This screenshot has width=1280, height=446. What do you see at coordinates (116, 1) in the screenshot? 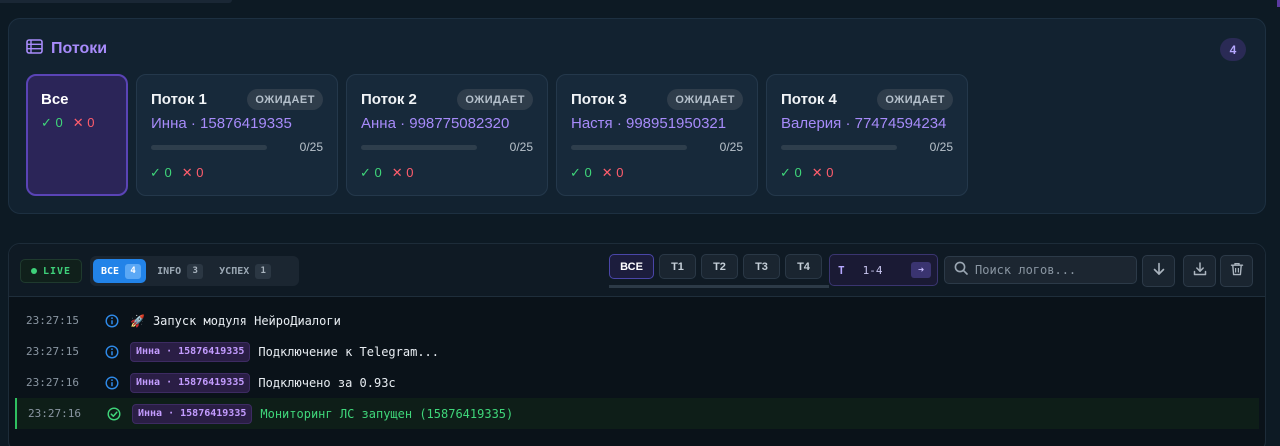
I see `top-edge-decoration` at bounding box center [116, 1].